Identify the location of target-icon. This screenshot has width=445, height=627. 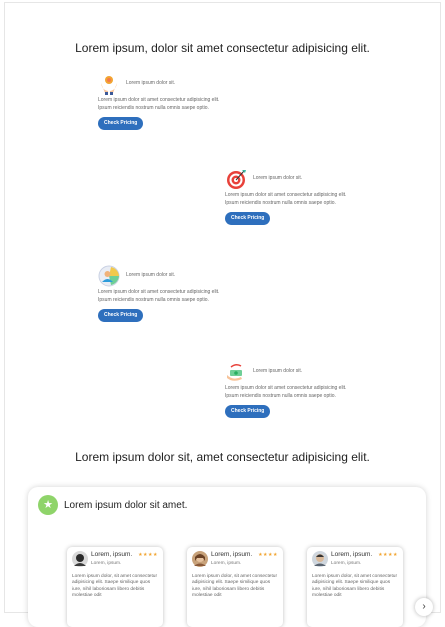
(236, 179).